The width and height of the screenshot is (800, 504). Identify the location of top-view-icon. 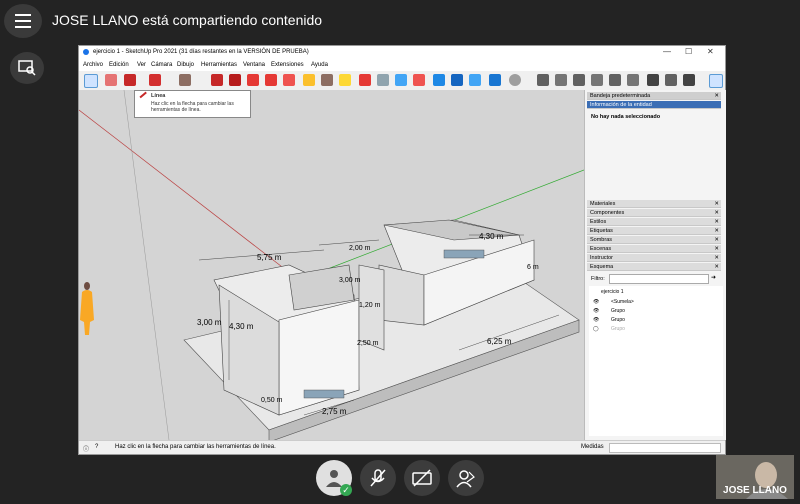
(561, 80).